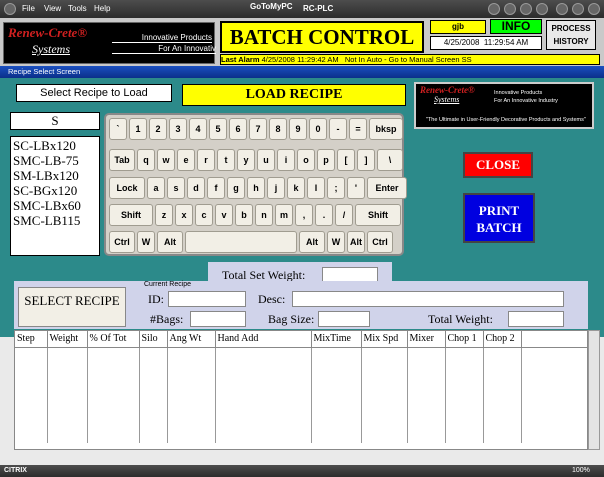 This screenshot has height=477, width=604. Describe the element at coordinates (258, 129) in the screenshot. I see `keyboard-key: 7` at that location.